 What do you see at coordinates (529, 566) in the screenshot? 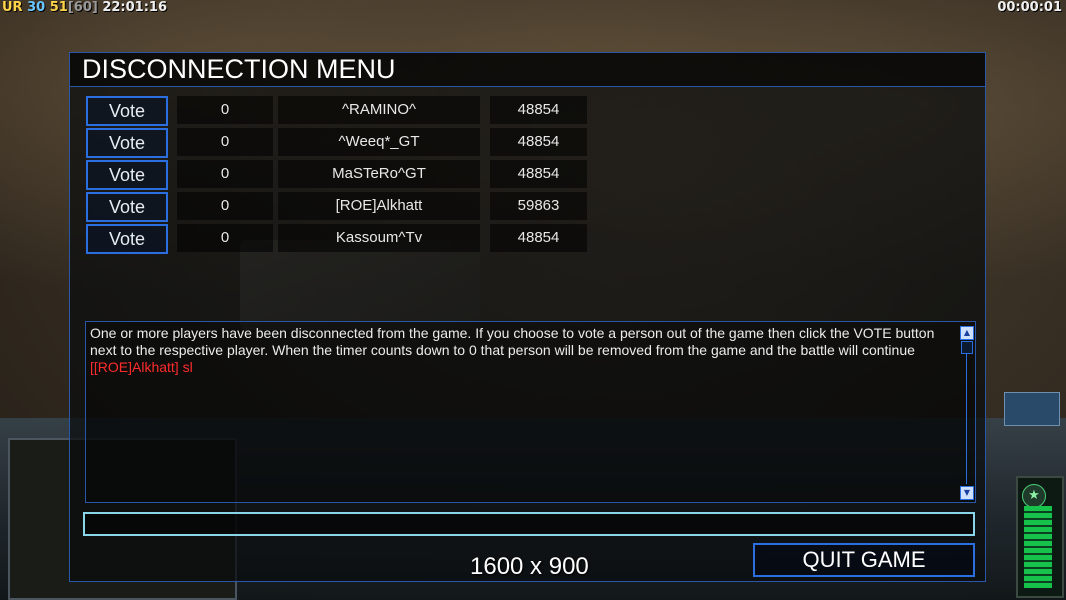
I see `resolution-label: 1600 x 900` at bounding box center [529, 566].